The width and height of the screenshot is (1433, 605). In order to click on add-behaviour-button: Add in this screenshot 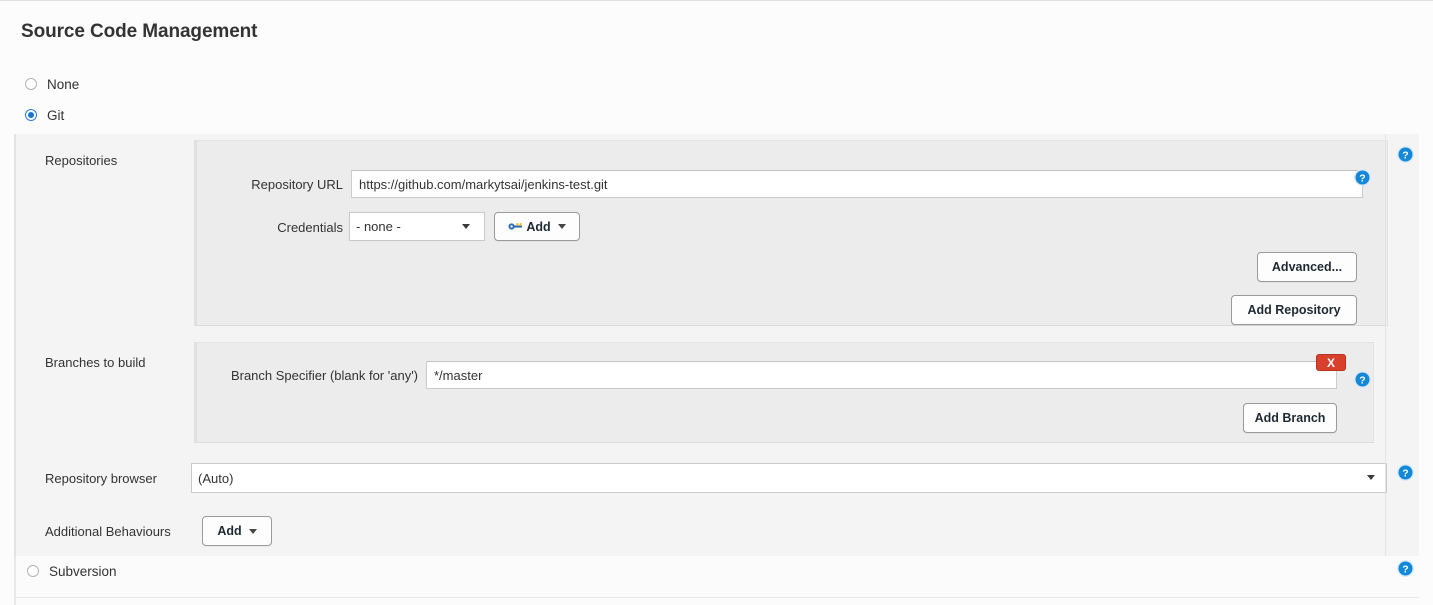, I will do `click(237, 531)`.